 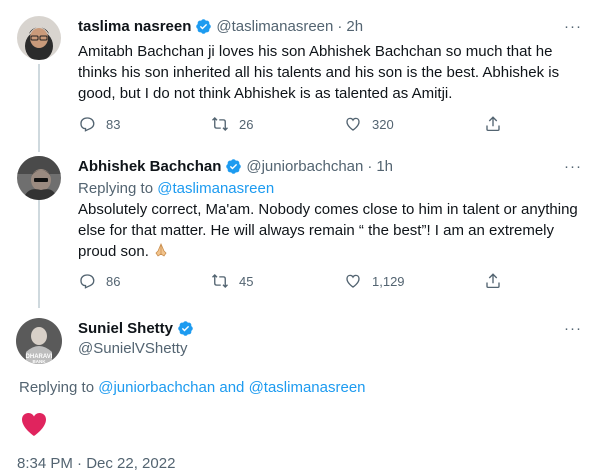 I want to click on handle: @juniorbachchan, so click(x=304, y=166).